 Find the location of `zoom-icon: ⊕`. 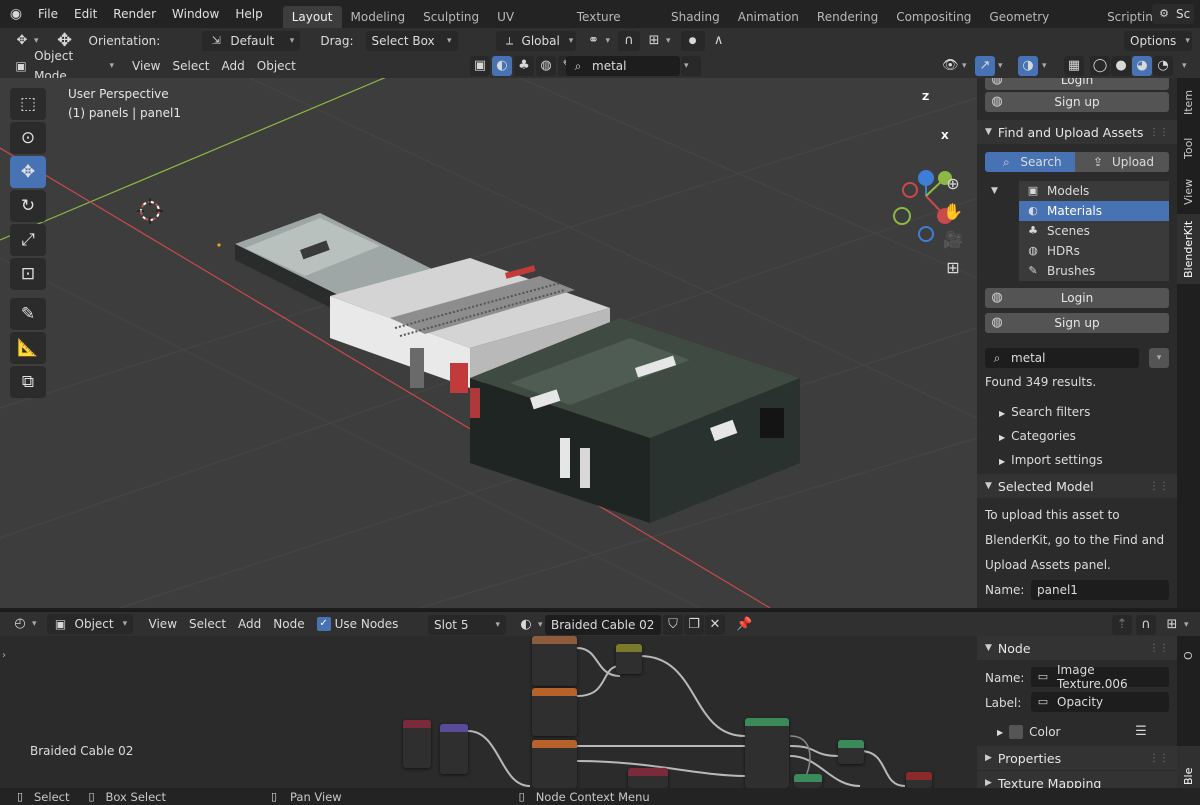

zoom-icon: ⊕ is located at coordinates (953, 184).